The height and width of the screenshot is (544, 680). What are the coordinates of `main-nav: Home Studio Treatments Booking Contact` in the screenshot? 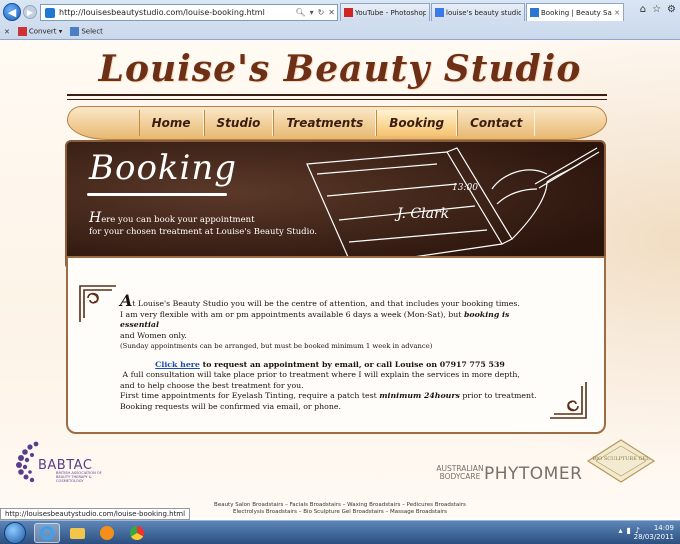 It's located at (337, 123).